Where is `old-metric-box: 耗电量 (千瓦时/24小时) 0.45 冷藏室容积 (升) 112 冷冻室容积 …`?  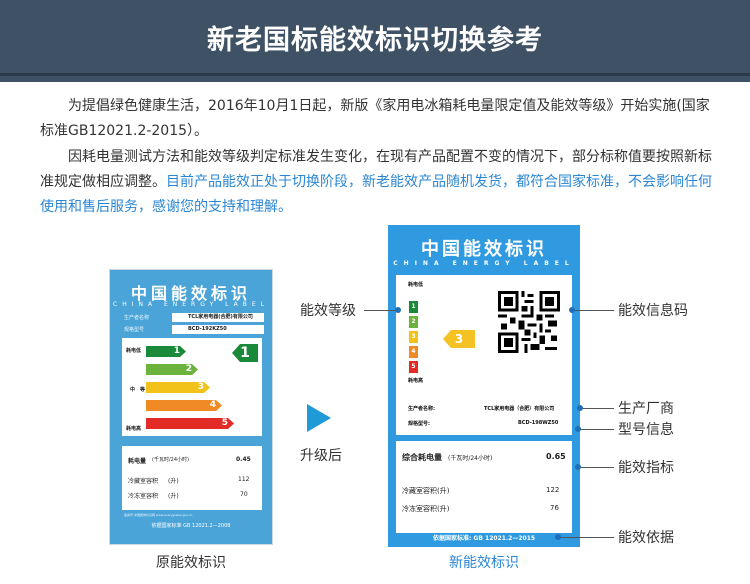 old-metric-box: 耗电量 (千瓦时/24小时) 0.45 冷藏室容积 (升) 112 冷冻室容积 … is located at coordinates (192, 478).